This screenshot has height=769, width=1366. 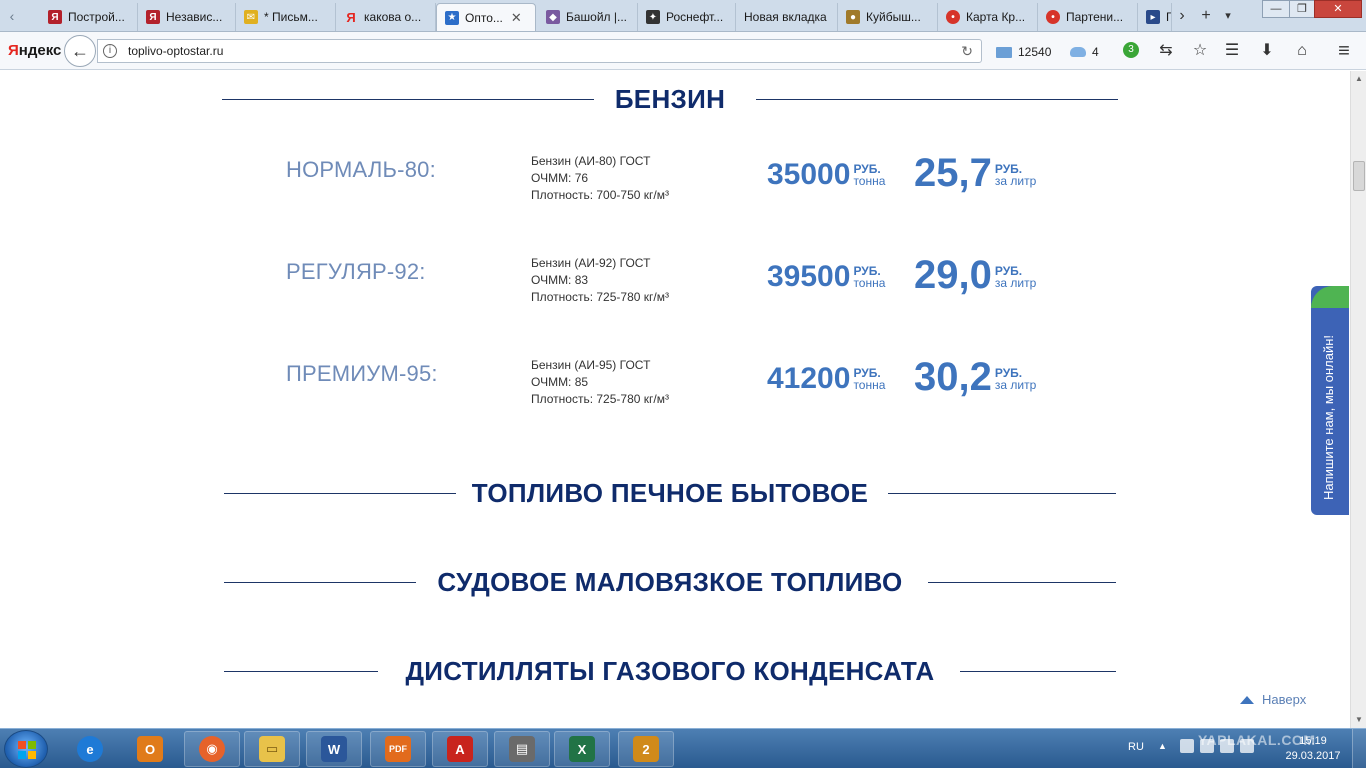 I want to click on outlook-icon: O, so click(x=150, y=749).